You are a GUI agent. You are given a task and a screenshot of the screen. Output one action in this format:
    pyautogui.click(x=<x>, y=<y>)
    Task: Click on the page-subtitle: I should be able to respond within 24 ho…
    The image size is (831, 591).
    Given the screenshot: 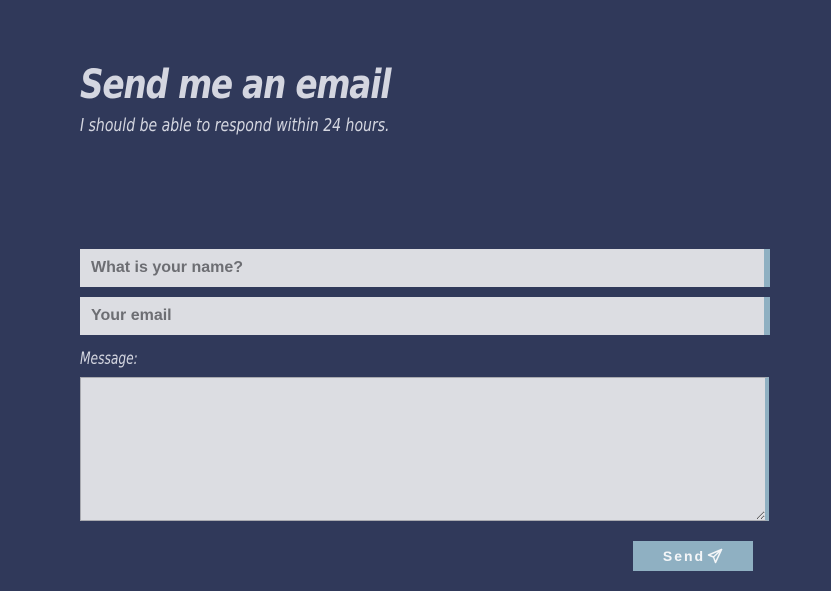 What is the action you would take?
    pyautogui.click(x=235, y=125)
    